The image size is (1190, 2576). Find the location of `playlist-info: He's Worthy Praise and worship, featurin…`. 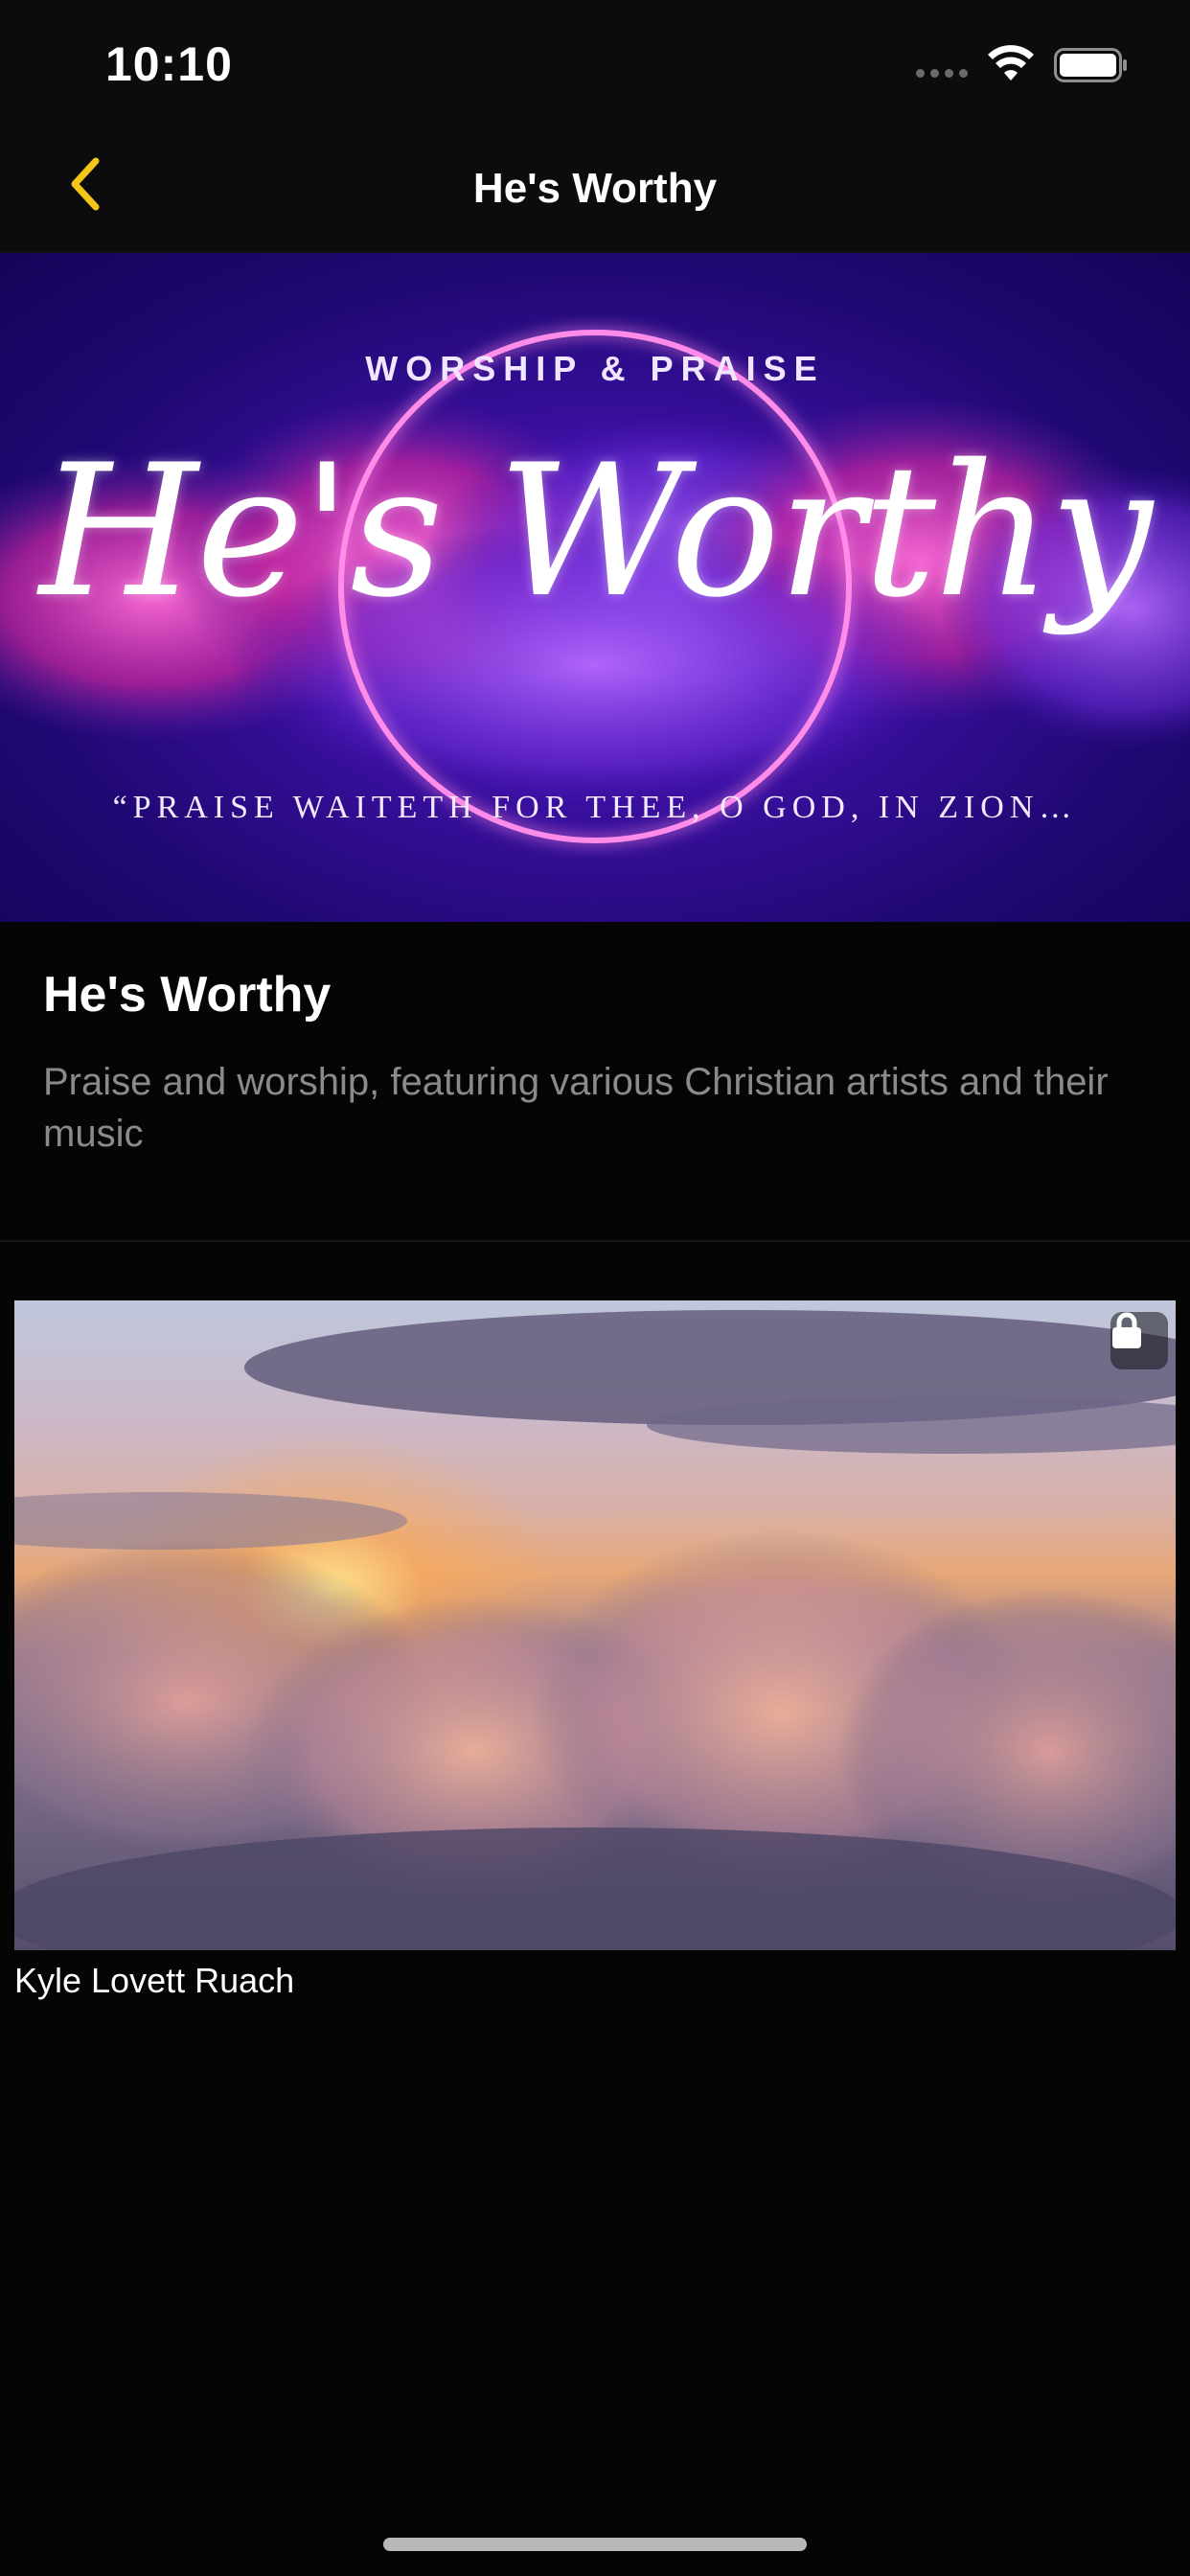

playlist-info: He's Worthy Praise and worship, featurin… is located at coordinates (595, 1082).